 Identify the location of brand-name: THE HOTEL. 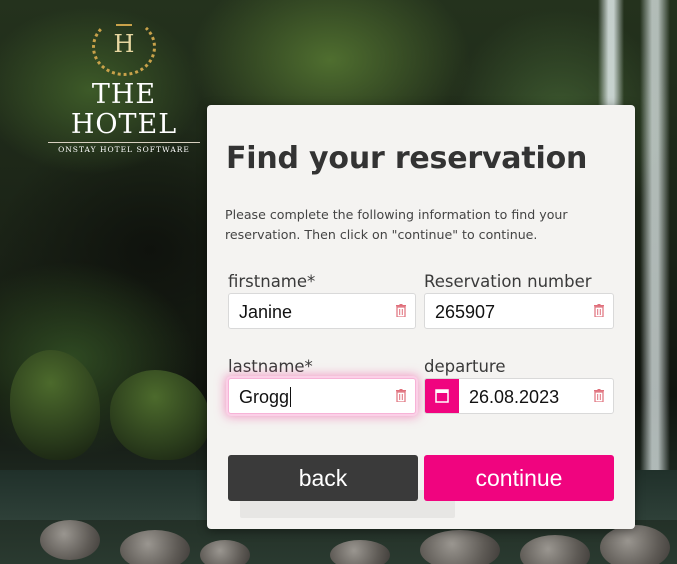
(124, 109).